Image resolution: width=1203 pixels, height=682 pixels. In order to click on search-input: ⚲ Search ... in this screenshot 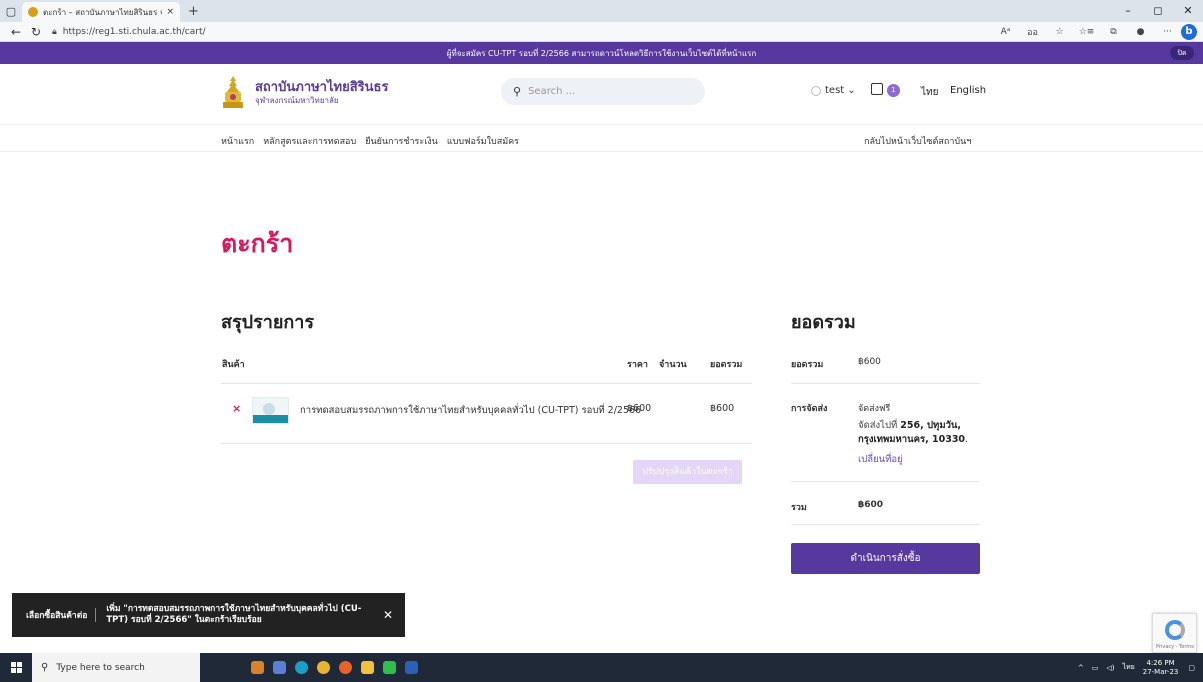, I will do `click(603, 91)`.